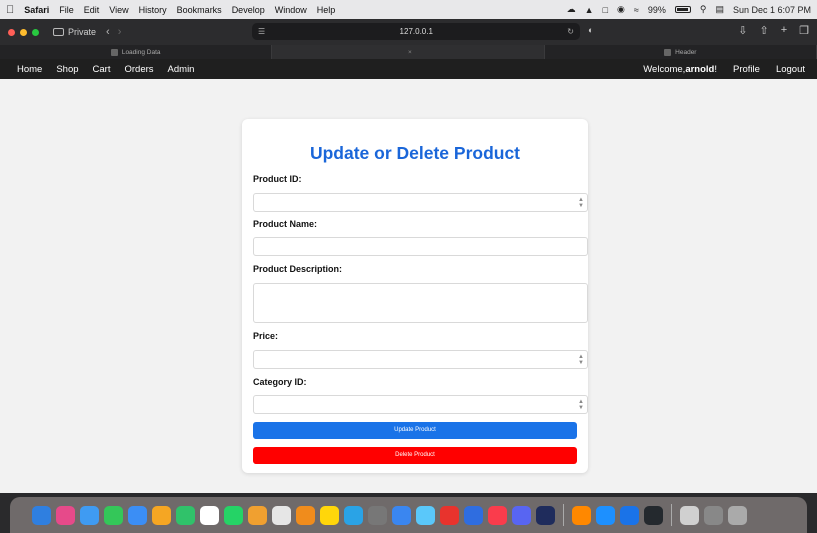 This screenshot has width=817, height=533. What do you see at coordinates (141, 52) in the screenshot?
I see `tab-label: Loading Data` at bounding box center [141, 52].